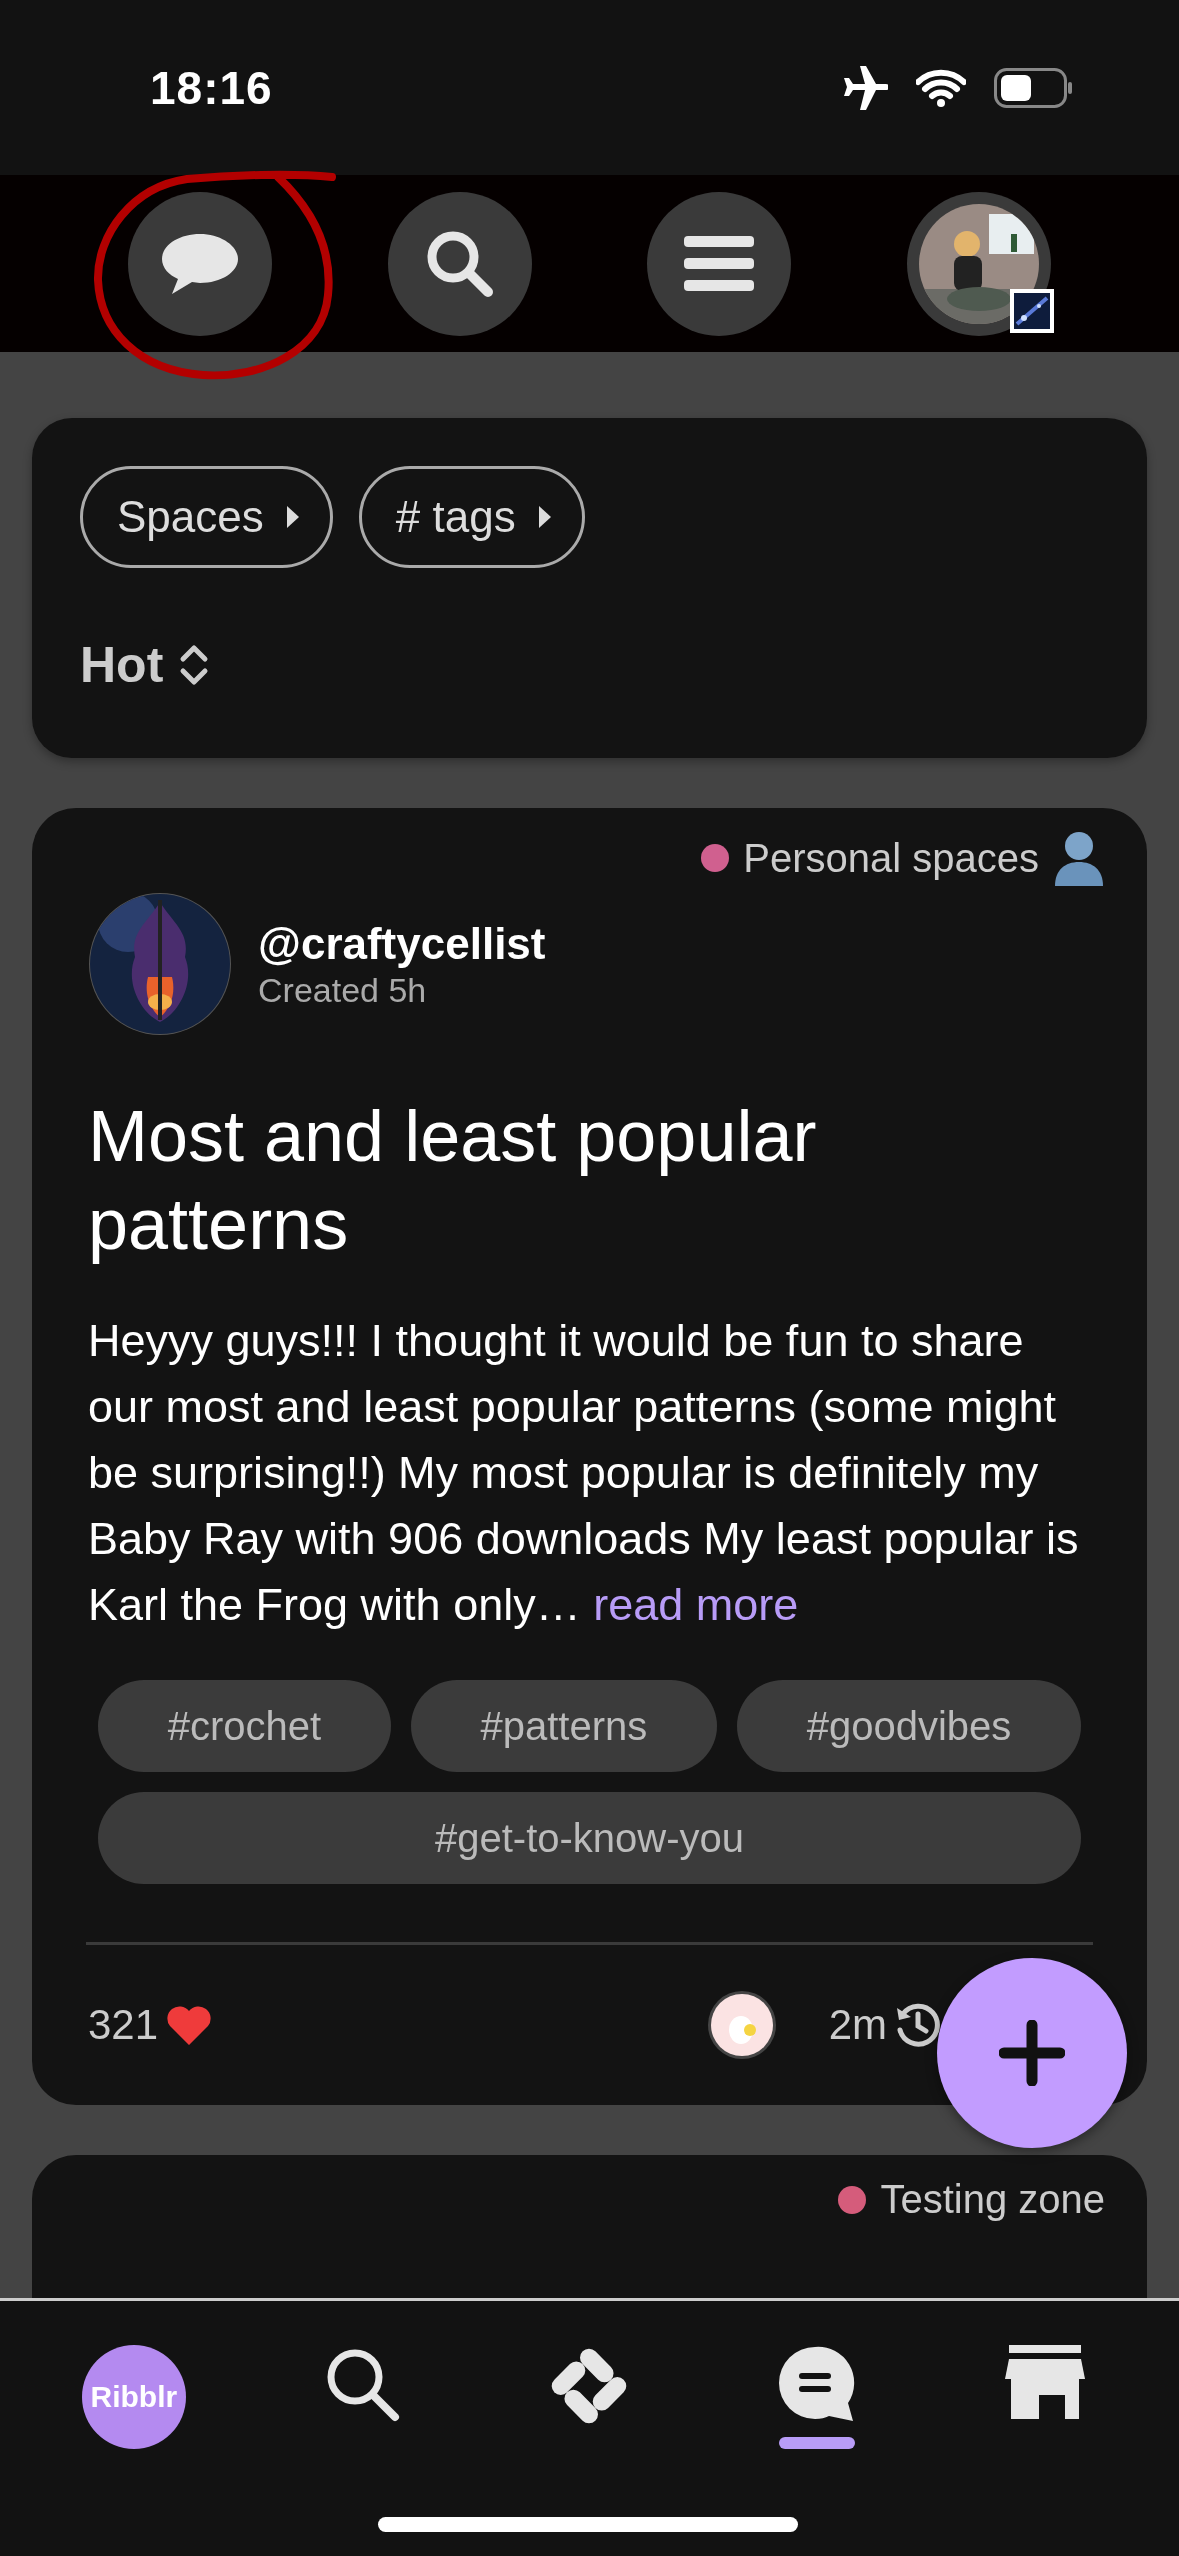  I want to click on author-name: @craftycellist, so click(402, 943).